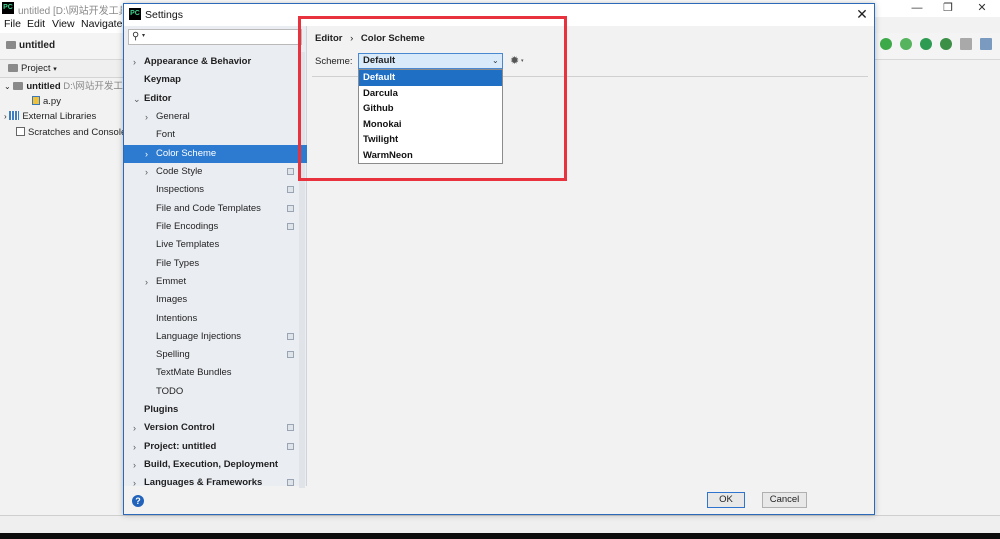  What do you see at coordinates (215, 172) in the screenshot?
I see `tree-item-code-style: › Code Style` at bounding box center [215, 172].